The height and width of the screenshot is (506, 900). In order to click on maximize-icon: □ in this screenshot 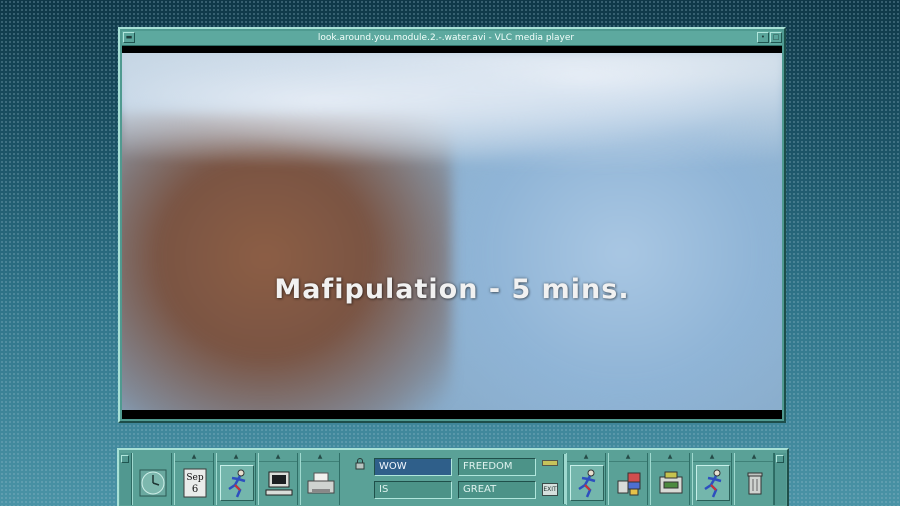, I will do `click(776, 37)`.